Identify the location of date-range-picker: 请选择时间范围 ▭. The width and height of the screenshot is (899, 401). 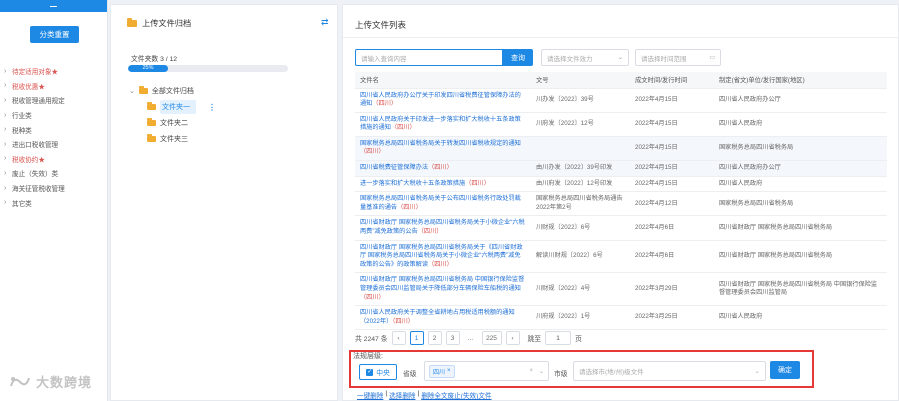
(678, 57).